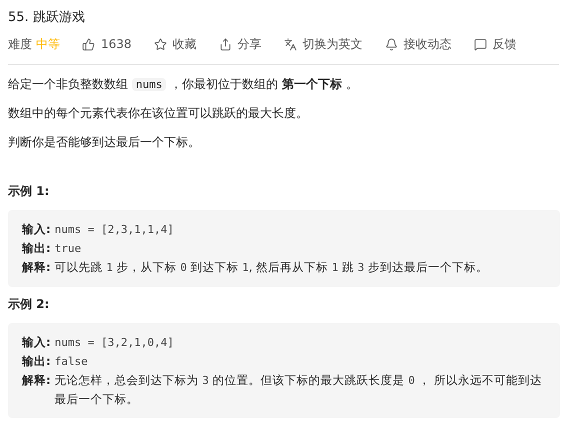 Image resolution: width=567 pixels, height=436 pixels. I want to click on translate-icon, so click(290, 44).